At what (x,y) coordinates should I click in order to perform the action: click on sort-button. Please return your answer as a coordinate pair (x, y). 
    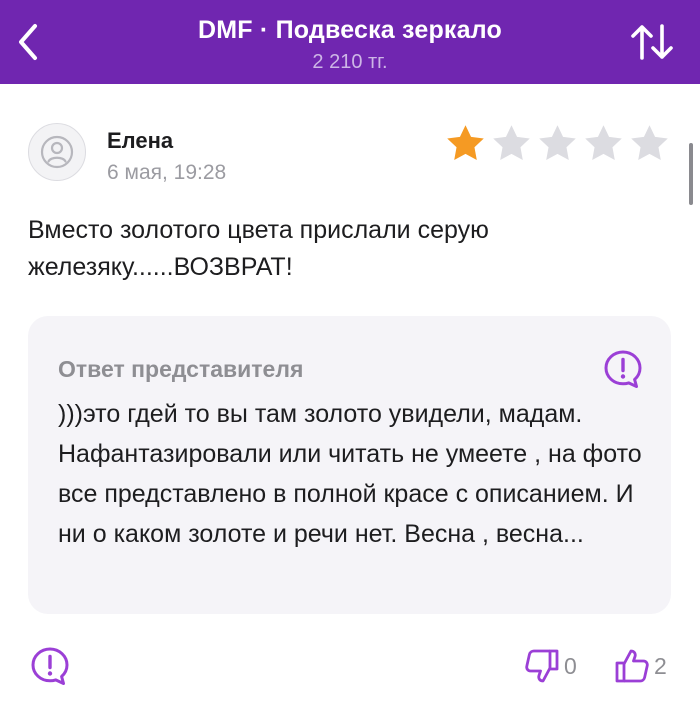
    Looking at the image, I should click on (652, 42).